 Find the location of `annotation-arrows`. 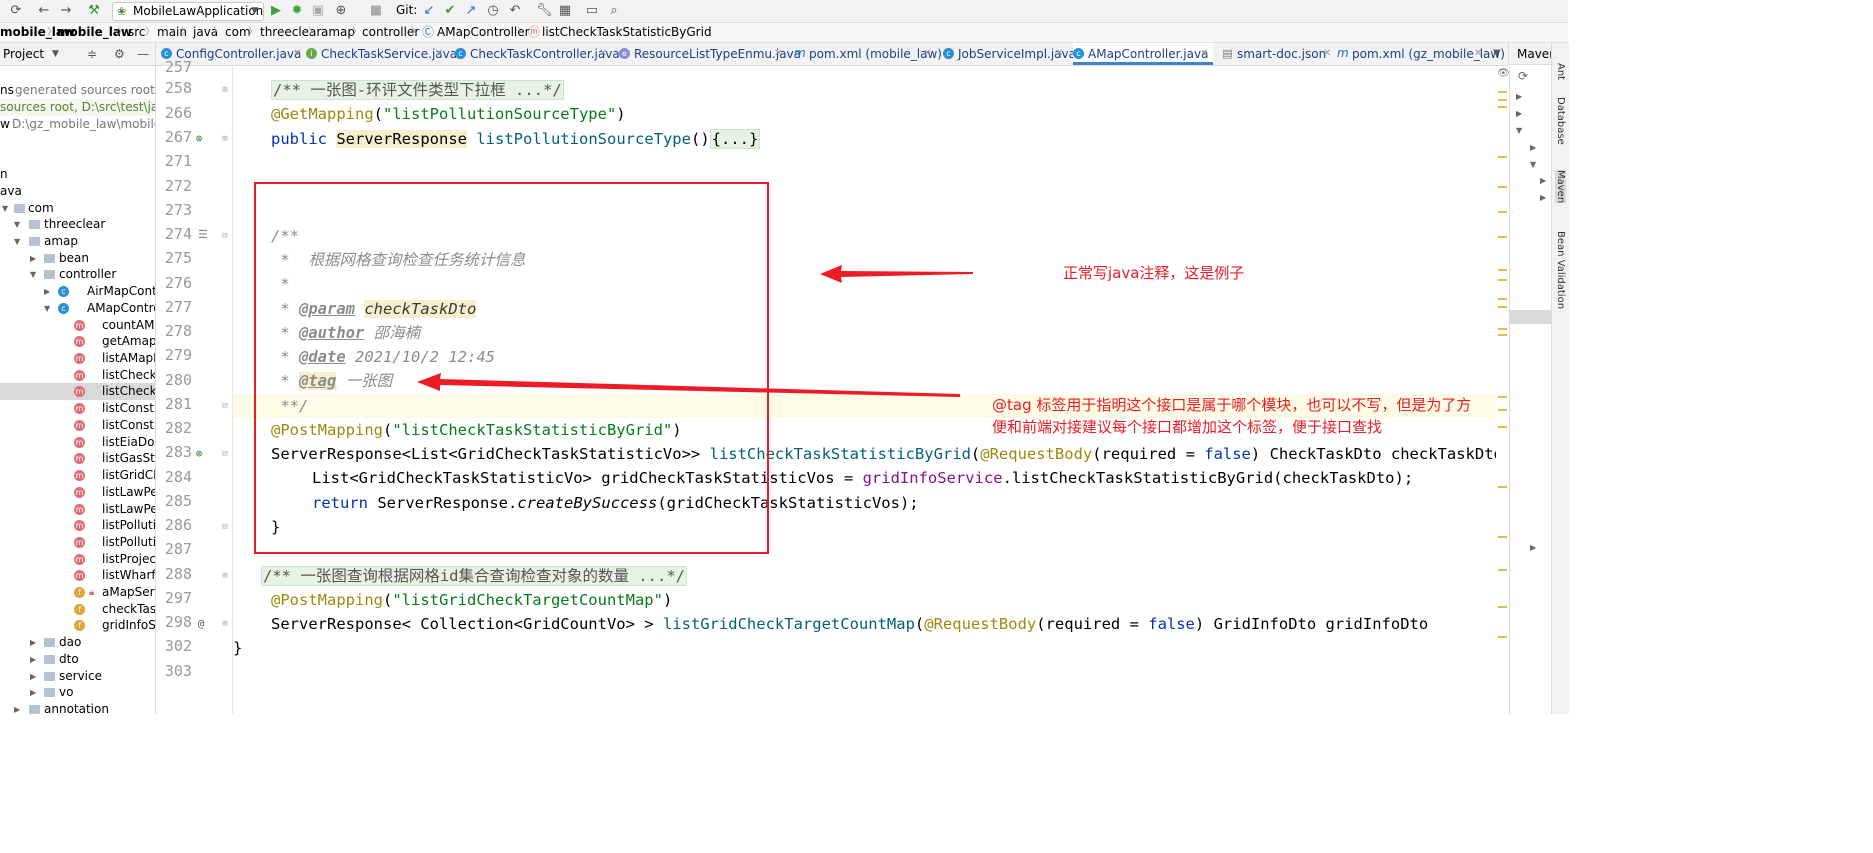

annotation-arrows is located at coordinates (695, 331).